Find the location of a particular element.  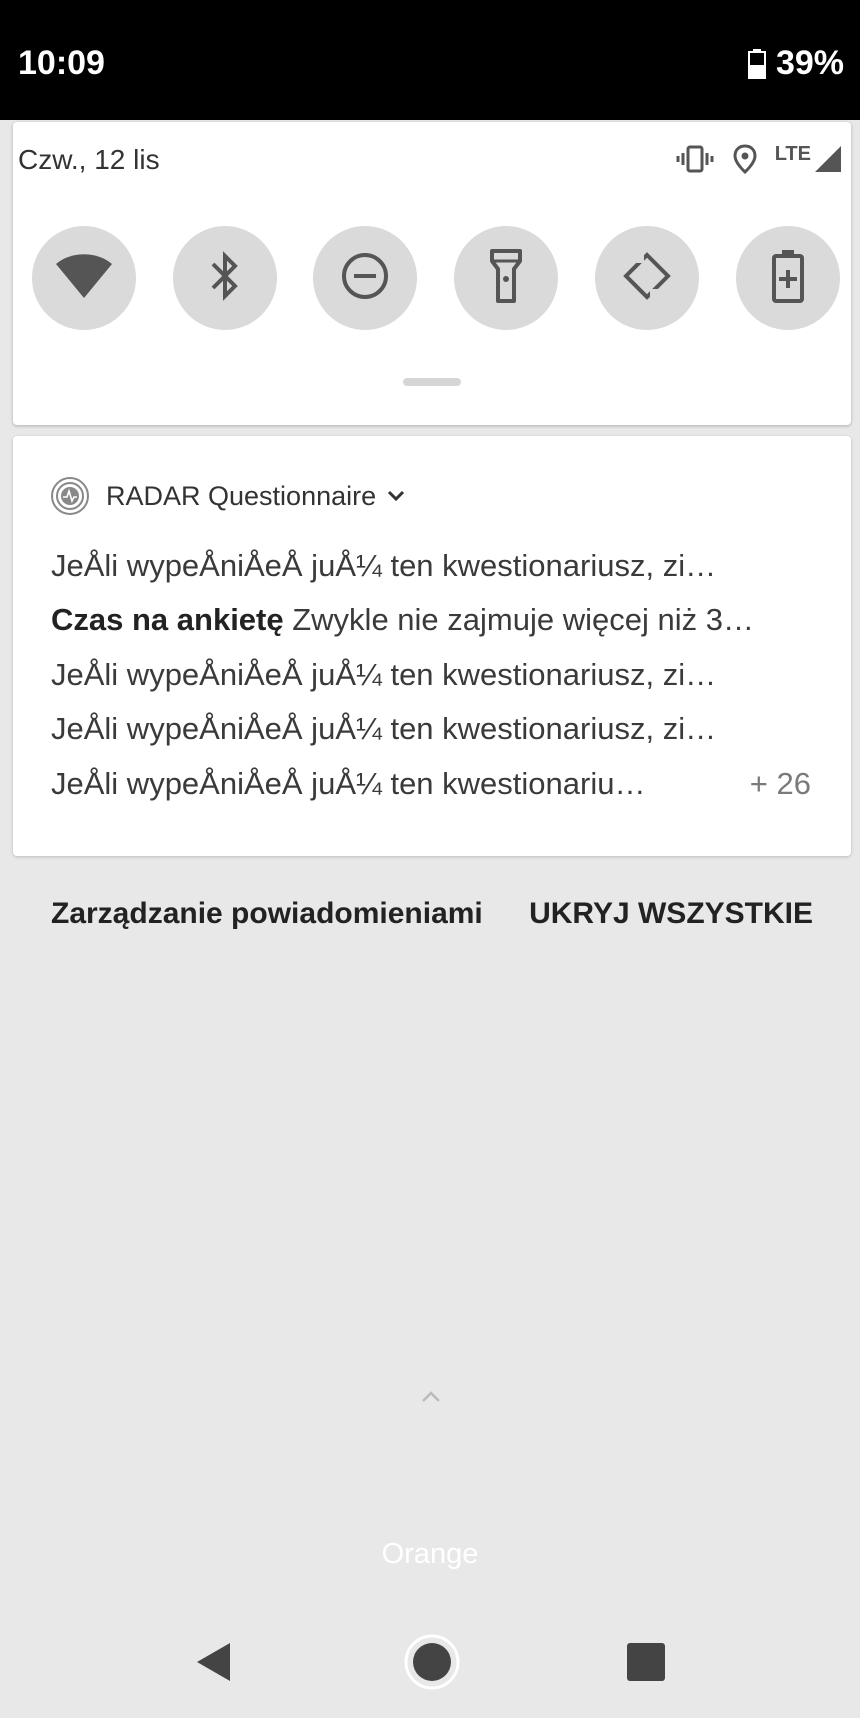

flashlight-icon is located at coordinates (506, 278).